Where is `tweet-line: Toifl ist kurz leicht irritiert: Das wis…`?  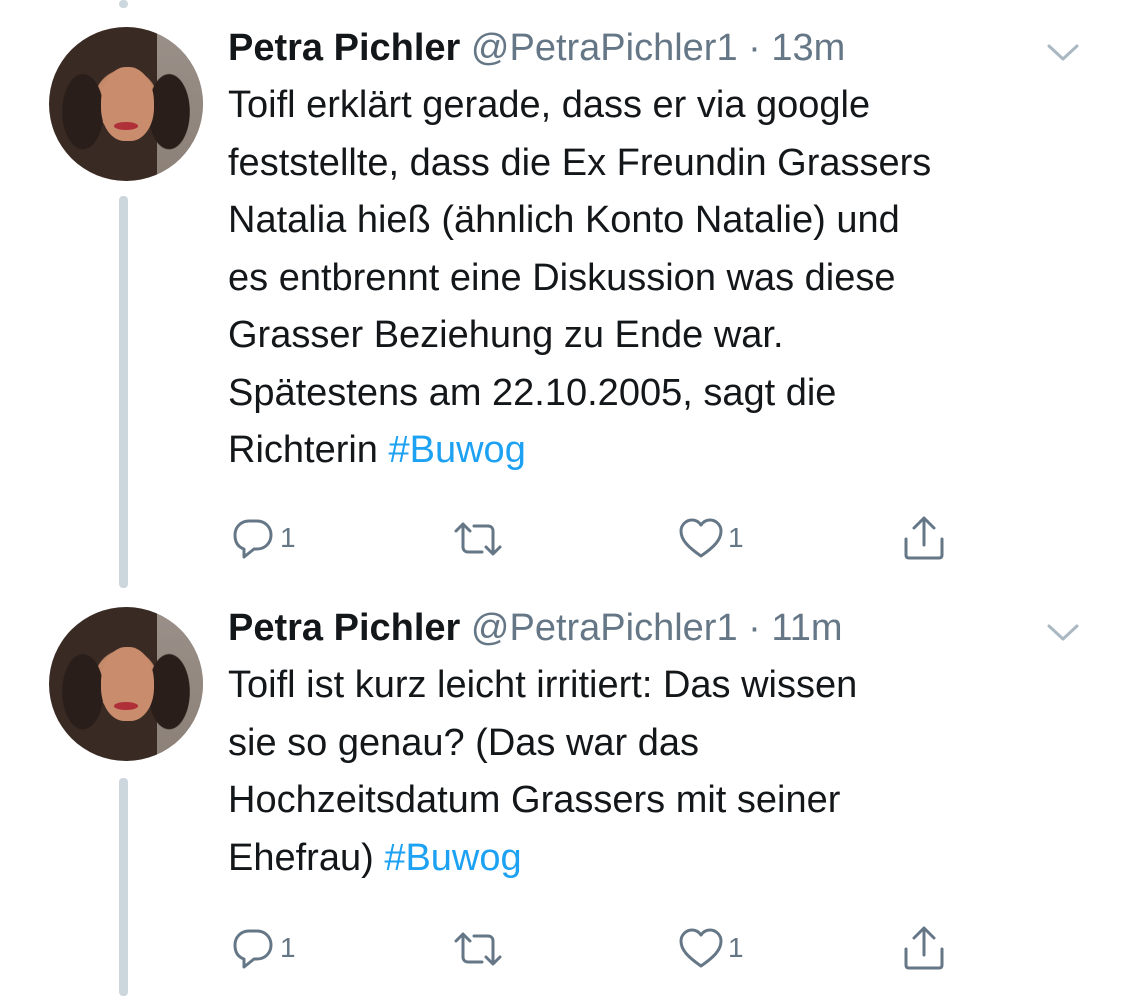 tweet-line: Toifl ist kurz leicht irritiert: Das wis… is located at coordinates (543, 685).